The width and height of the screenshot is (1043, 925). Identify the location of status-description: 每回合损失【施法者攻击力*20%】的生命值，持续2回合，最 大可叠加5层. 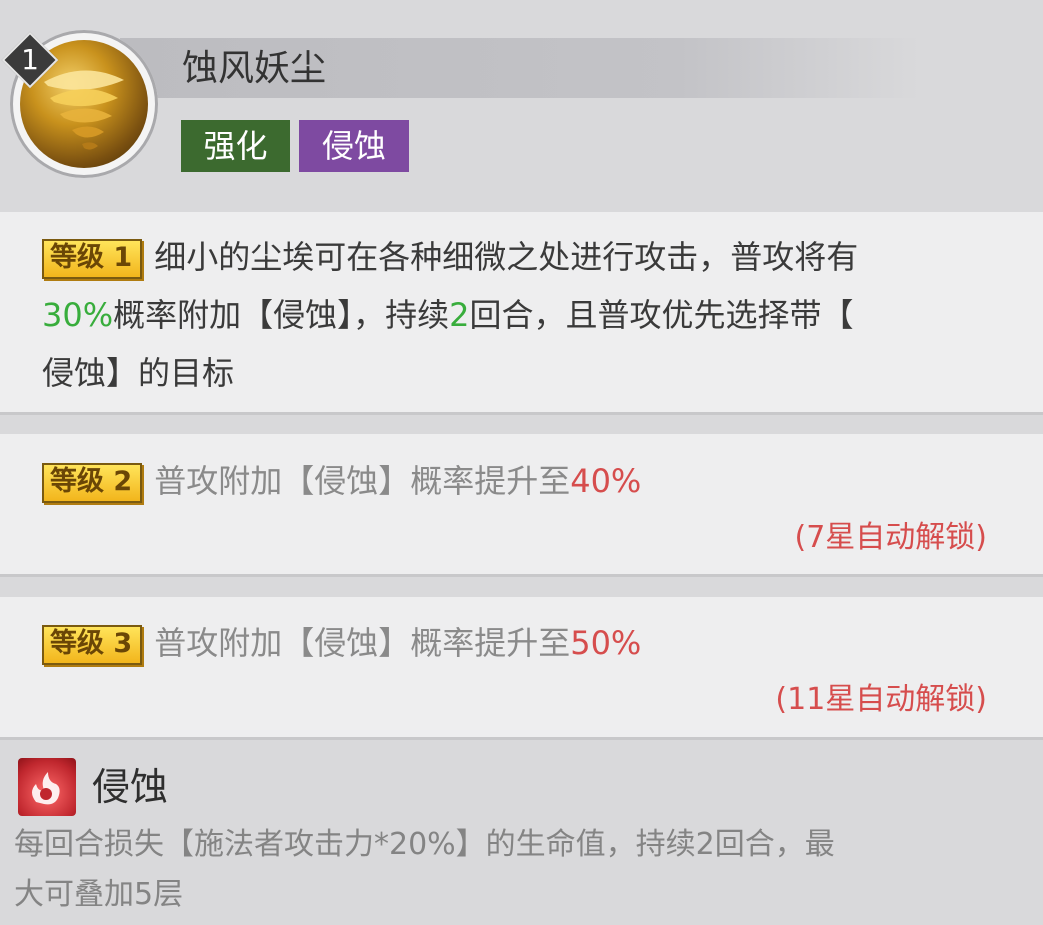
(519, 870).